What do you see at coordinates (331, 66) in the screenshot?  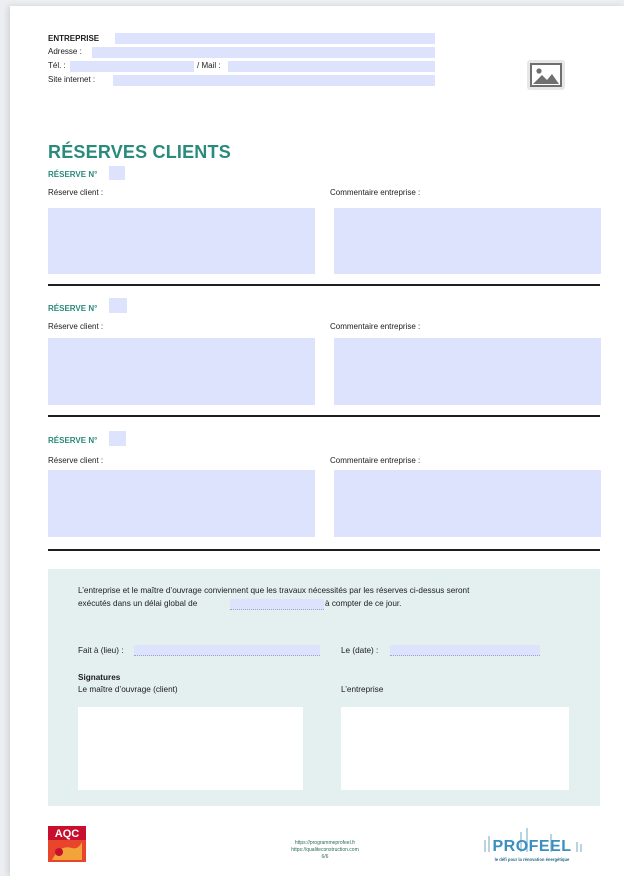 I see `mail-field` at bounding box center [331, 66].